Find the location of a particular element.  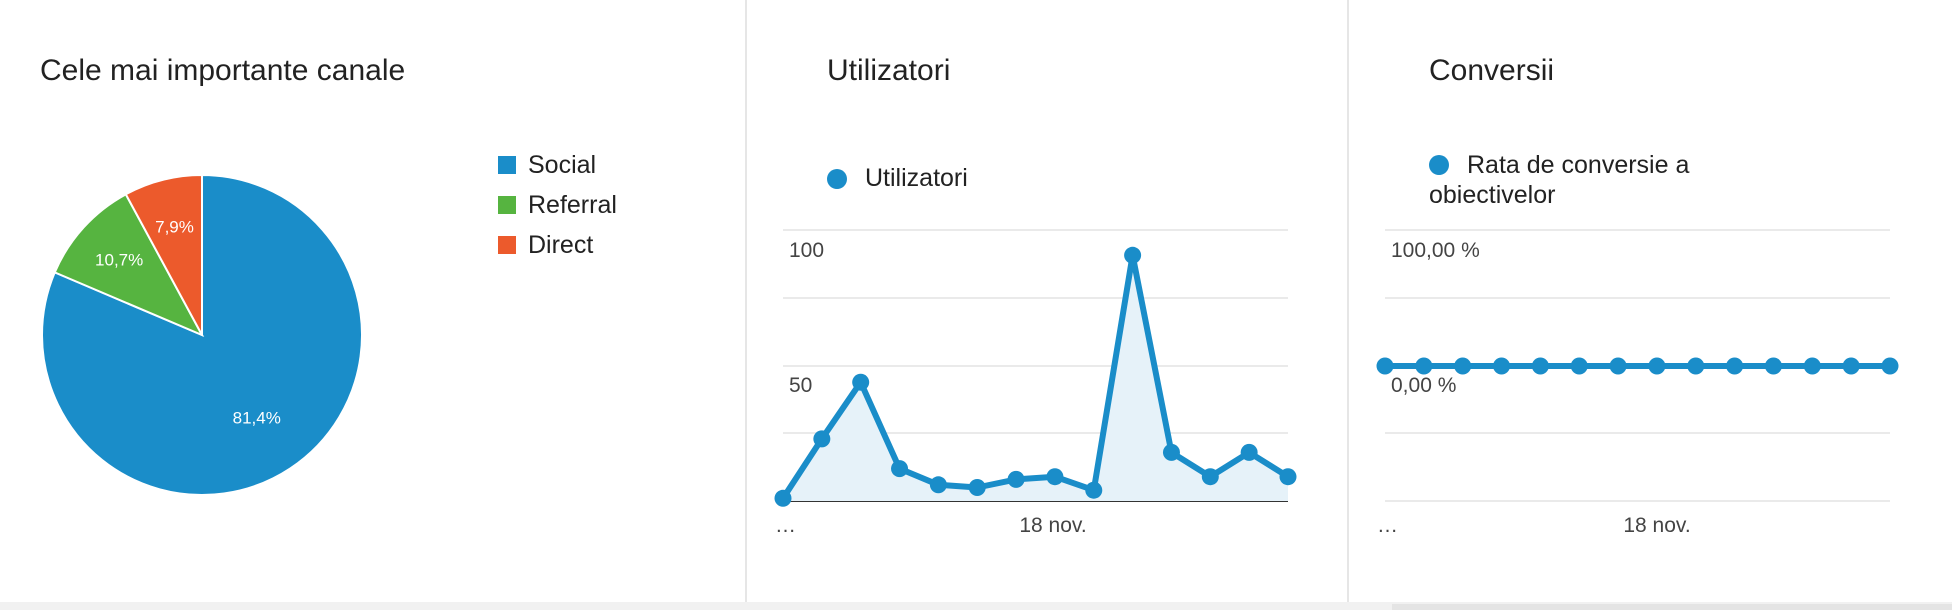

legend-item-social: Social is located at coordinates (557, 165).